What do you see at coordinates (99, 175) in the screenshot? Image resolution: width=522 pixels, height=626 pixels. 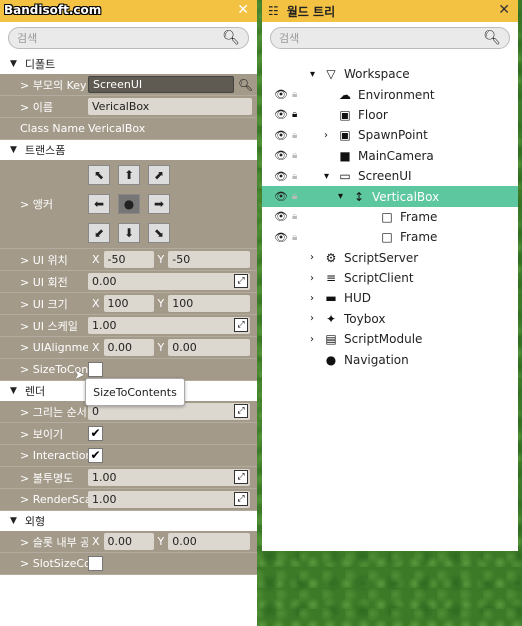 I see `anchor-top-left-button: ⬉` at bounding box center [99, 175].